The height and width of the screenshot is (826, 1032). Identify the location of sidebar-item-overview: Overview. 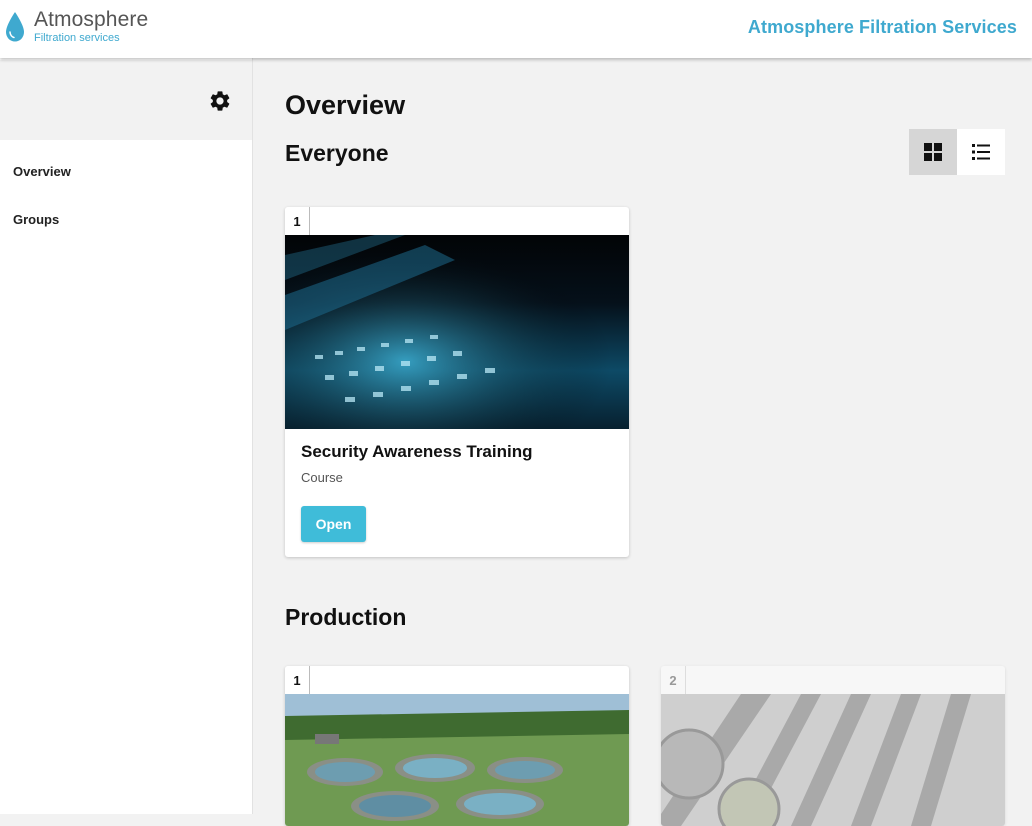
(42, 171).